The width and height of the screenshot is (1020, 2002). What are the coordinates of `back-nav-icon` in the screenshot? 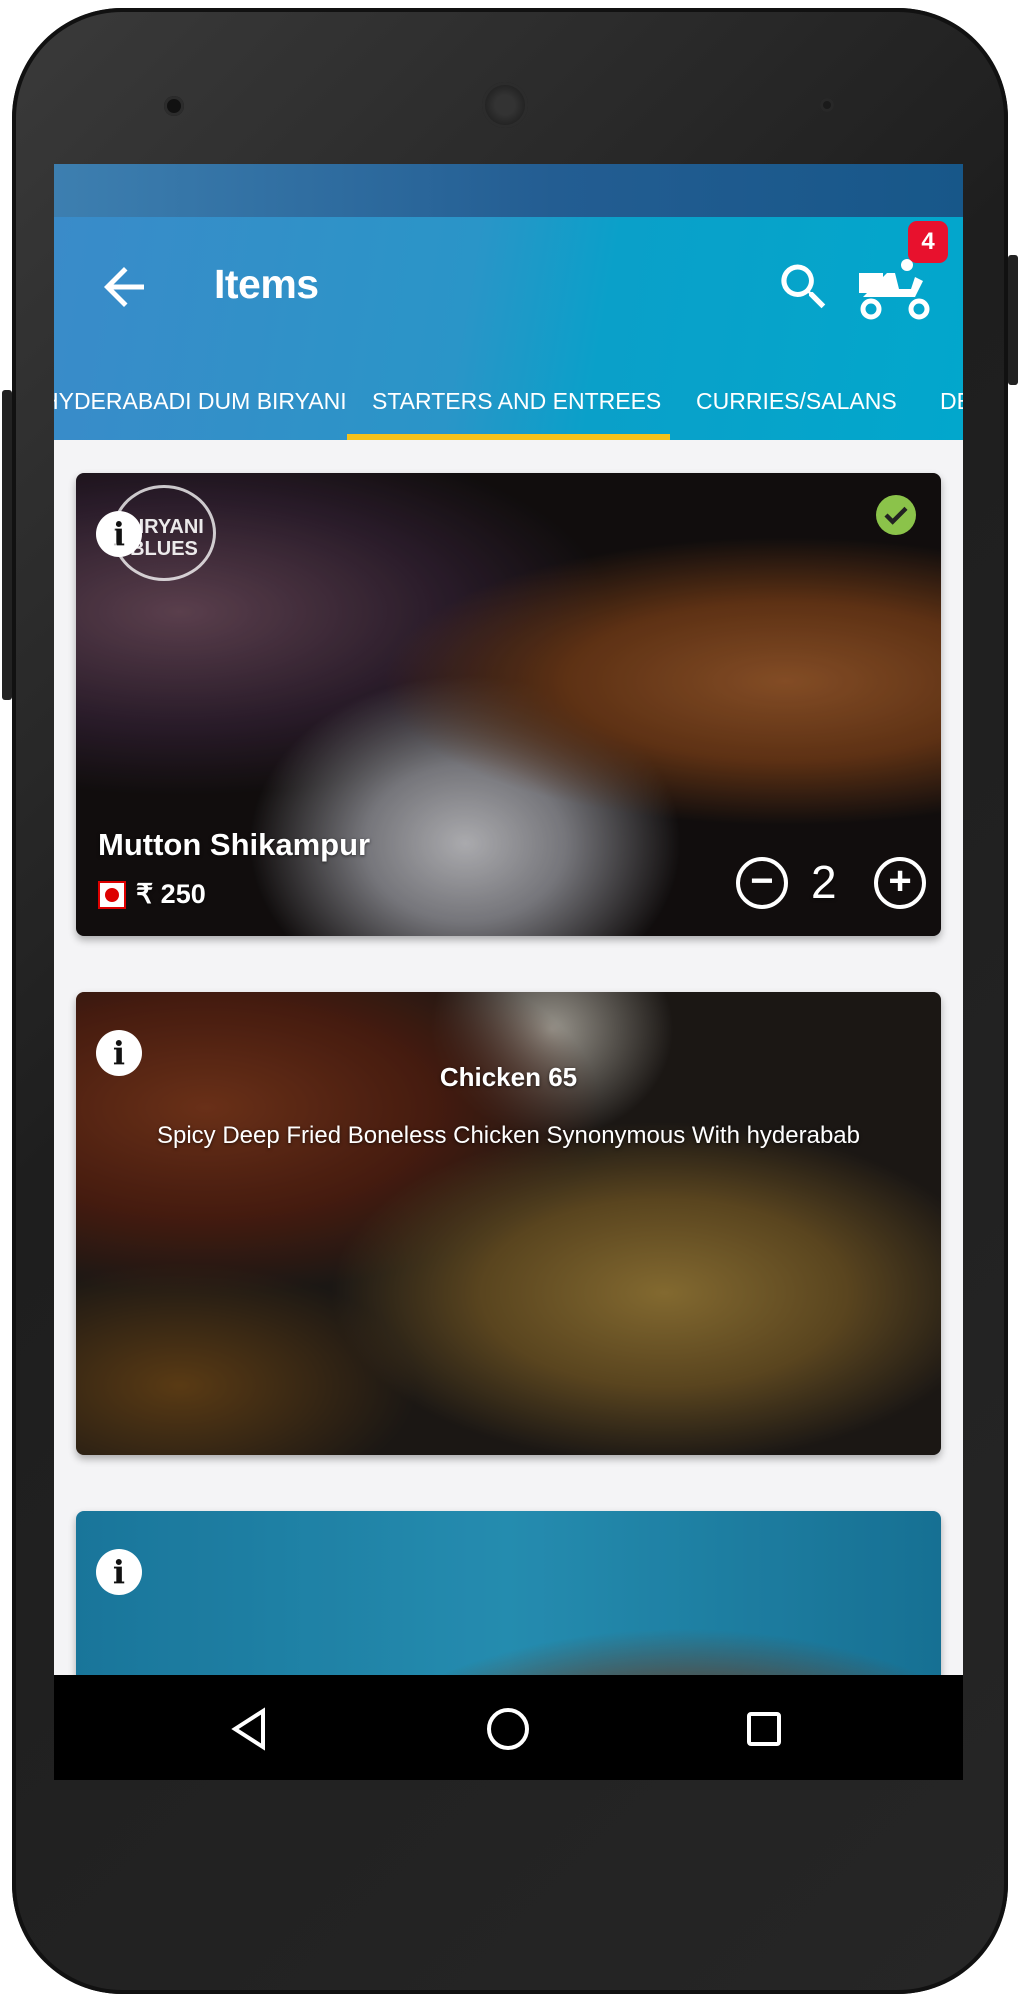 It's located at (249, 1729).